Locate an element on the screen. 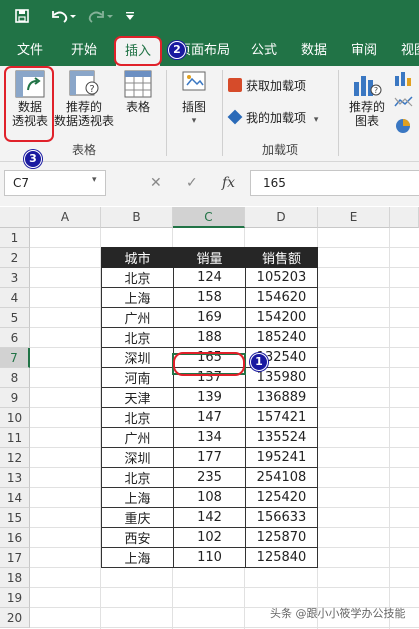  quantity-cell: 169 is located at coordinates (209, 317).